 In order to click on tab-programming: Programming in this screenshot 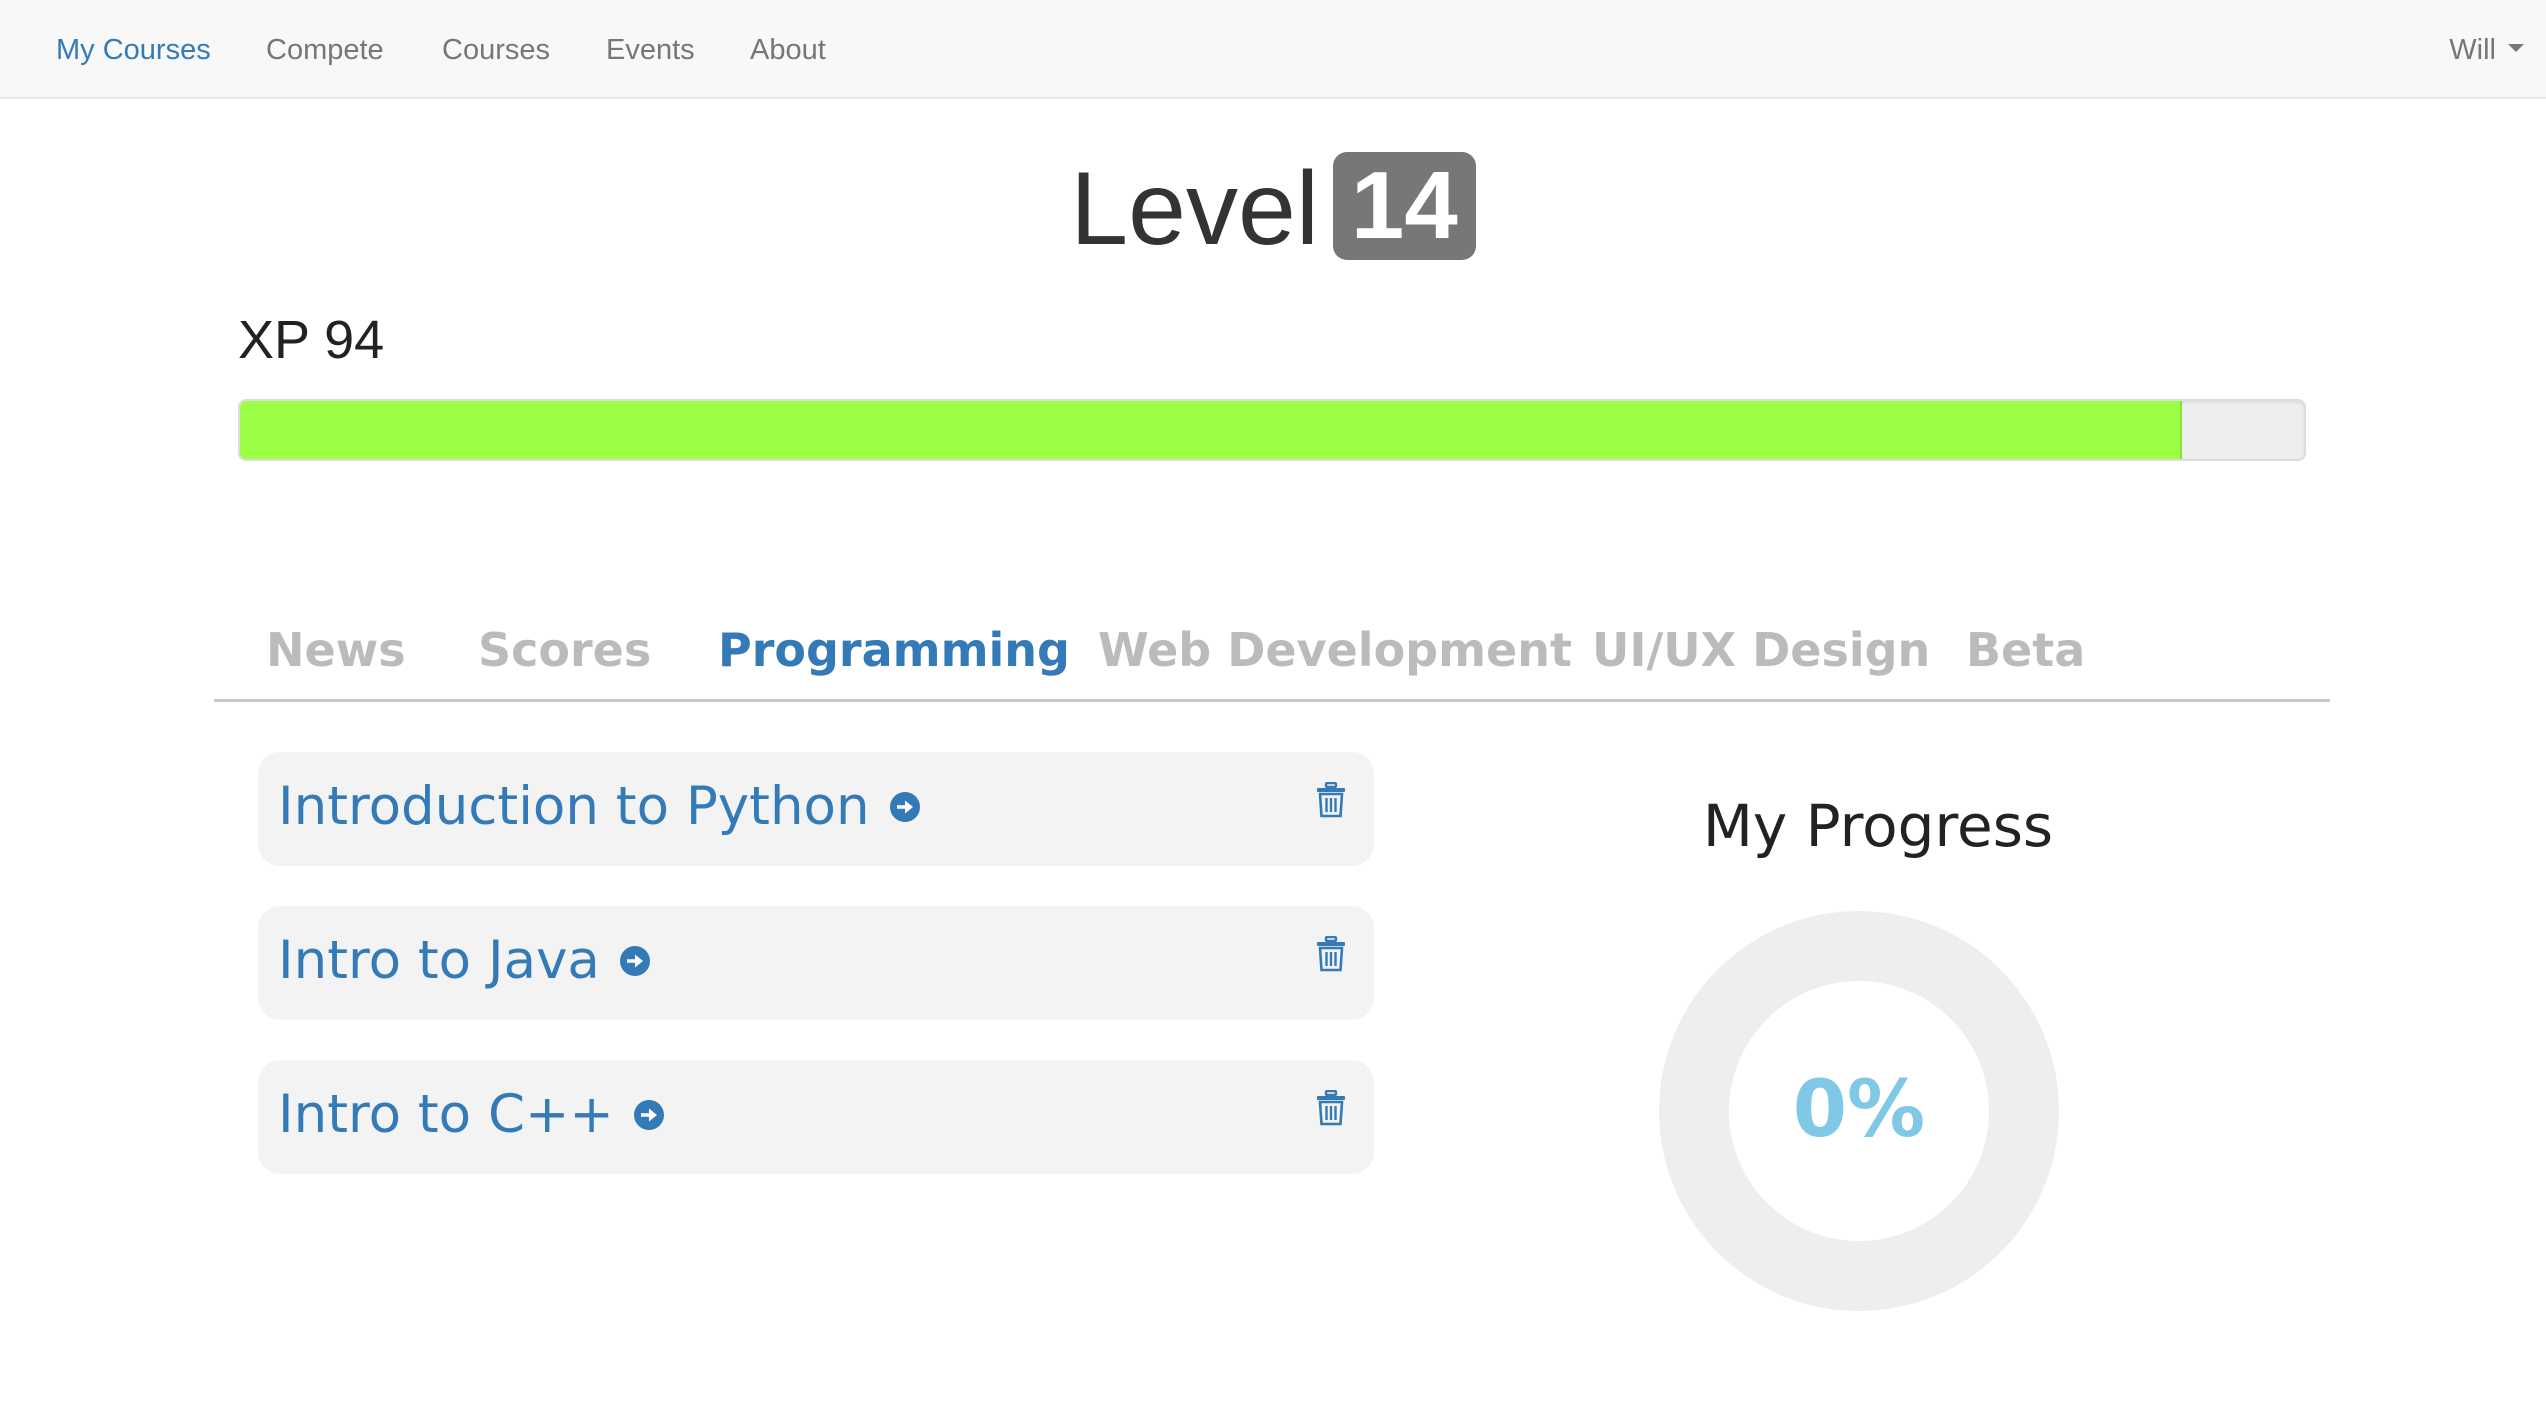, I will do `click(894, 650)`.